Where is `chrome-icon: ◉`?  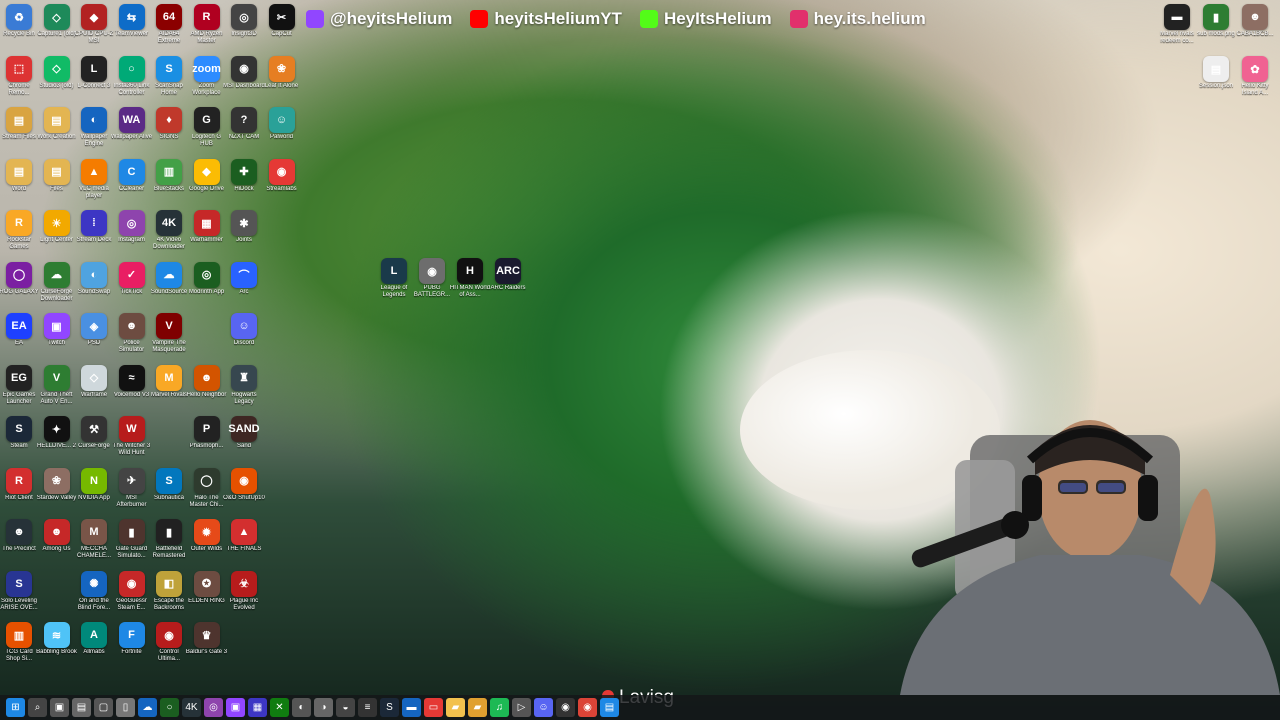 chrome-icon: ◉ is located at coordinates (587, 707).